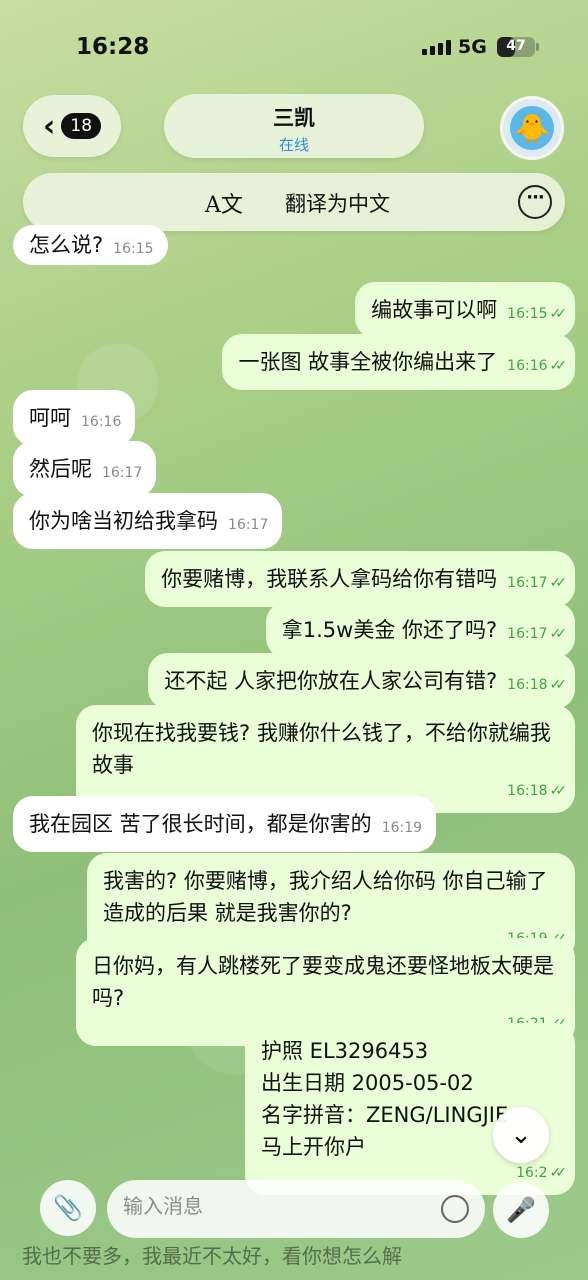 The width and height of the screenshot is (588, 1280). What do you see at coordinates (321, 749) in the screenshot?
I see `message-text: 你现在找我要钱? 我赚你什么钱了，不给你就编我故事` at bounding box center [321, 749].